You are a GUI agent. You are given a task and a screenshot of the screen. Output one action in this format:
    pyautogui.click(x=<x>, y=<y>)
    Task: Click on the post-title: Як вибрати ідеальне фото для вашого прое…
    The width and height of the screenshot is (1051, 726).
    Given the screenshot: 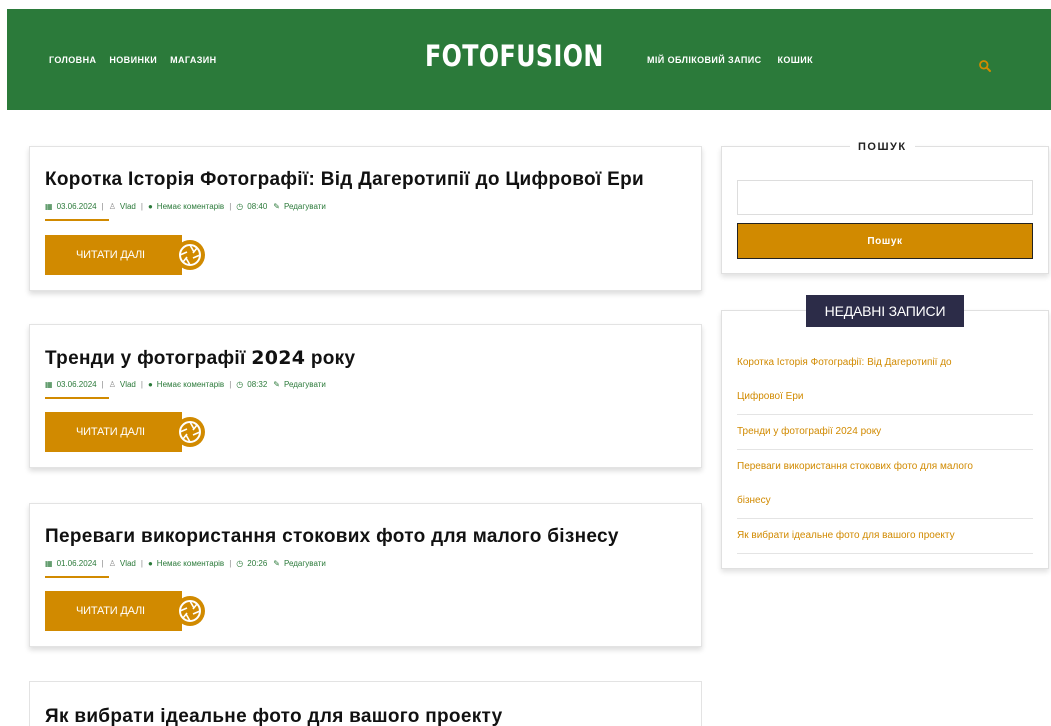 What is the action you would take?
    pyautogui.click(x=273, y=716)
    